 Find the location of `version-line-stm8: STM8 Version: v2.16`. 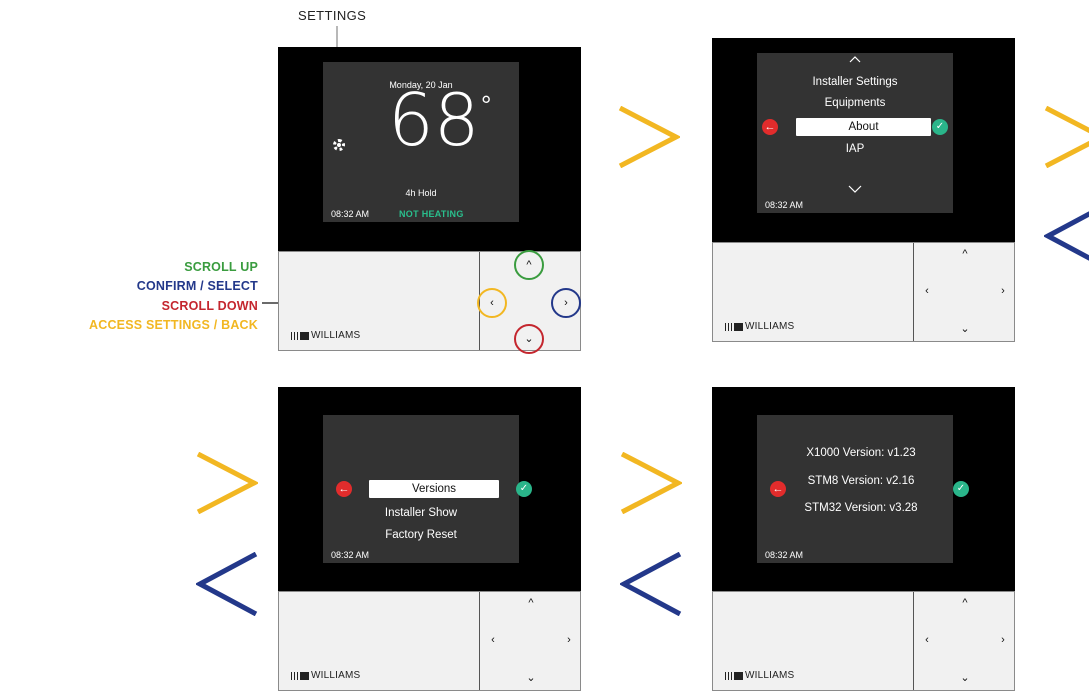

version-line-stm8: STM8 Version: v2.16 is located at coordinates (861, 481).